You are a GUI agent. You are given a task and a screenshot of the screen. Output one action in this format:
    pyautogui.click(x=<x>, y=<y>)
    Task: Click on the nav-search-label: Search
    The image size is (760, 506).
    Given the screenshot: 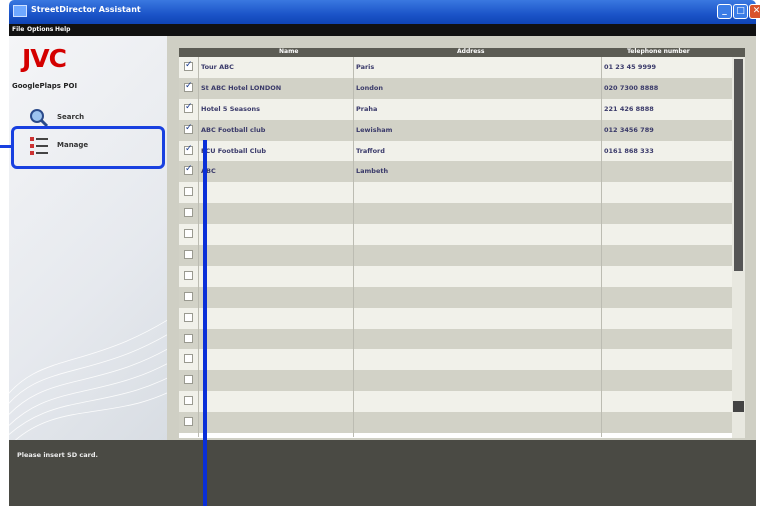 What is the action you would take?
    pyautogui.click(x=71, y=117)
    